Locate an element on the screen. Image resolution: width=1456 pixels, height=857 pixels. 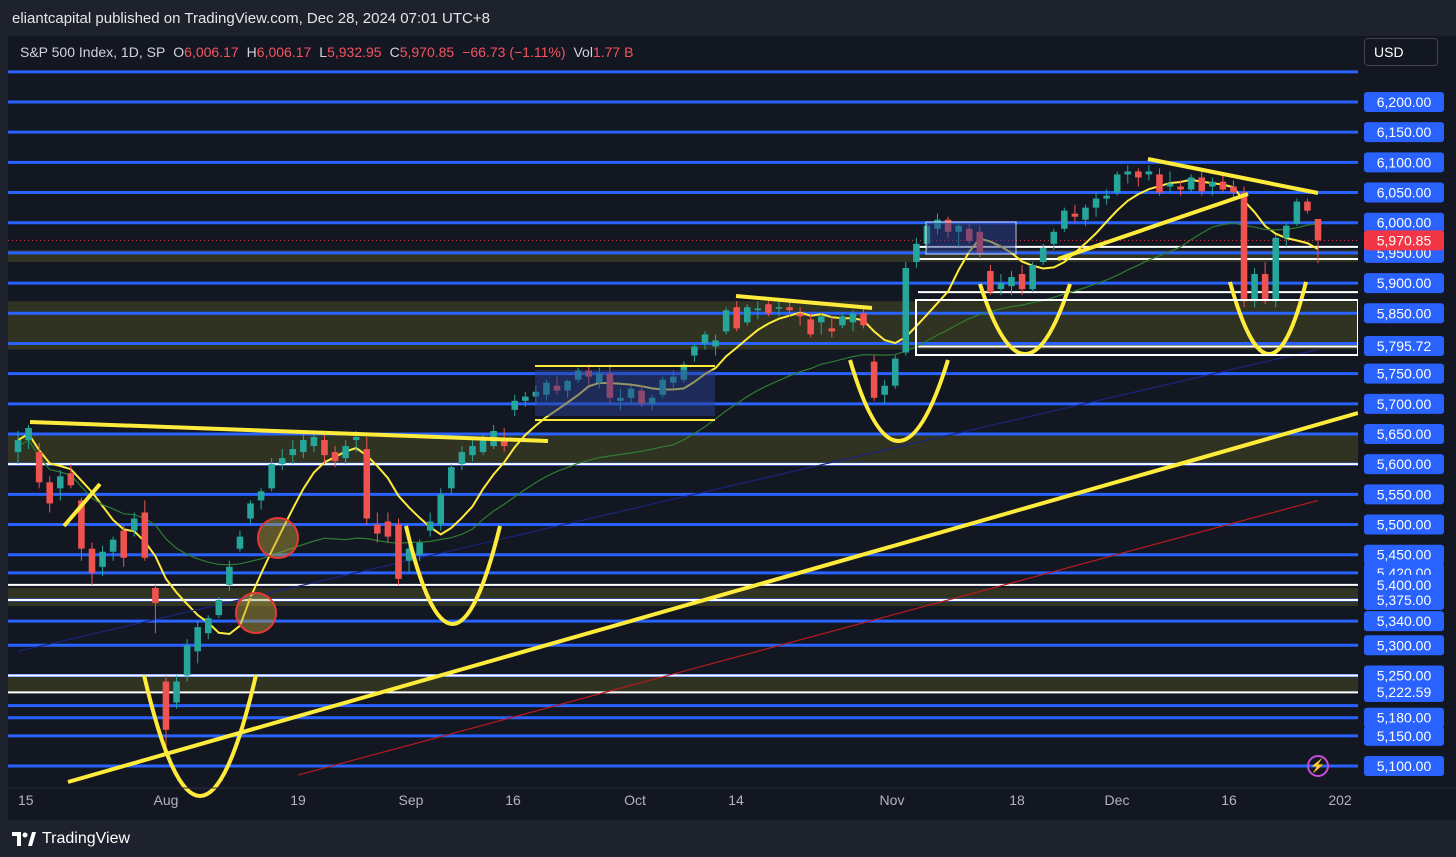
price-tick-label: 6,000.00 is located at coordinates (1404, 223).